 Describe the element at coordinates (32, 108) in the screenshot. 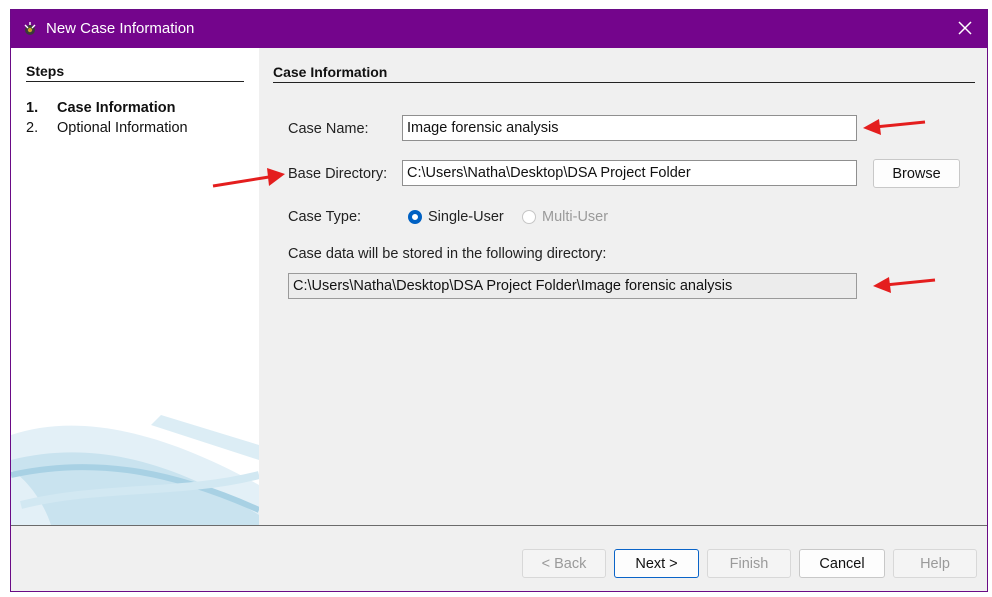

I see `step-number: 1.` at that location.